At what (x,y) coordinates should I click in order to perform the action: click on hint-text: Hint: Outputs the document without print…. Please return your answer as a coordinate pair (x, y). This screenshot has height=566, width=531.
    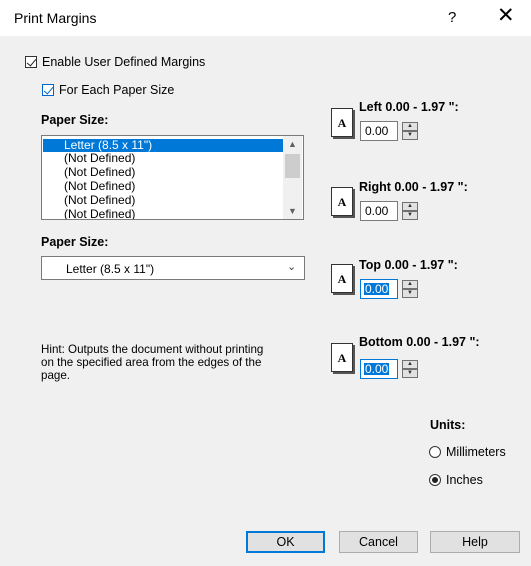
    Looking at the image, I should click on (152, 362).